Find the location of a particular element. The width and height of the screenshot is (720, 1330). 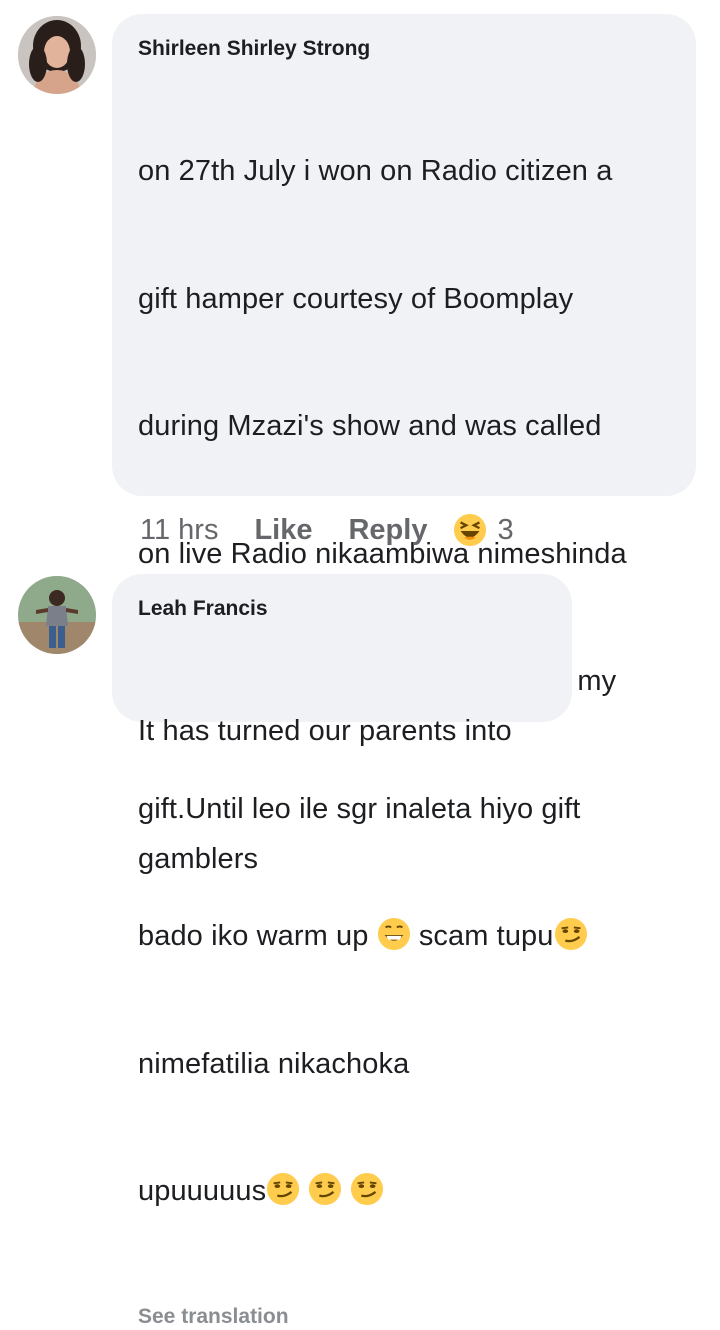

comment-line: on 27th July i won on Radio citizen a is located at coordinates (375, 171).